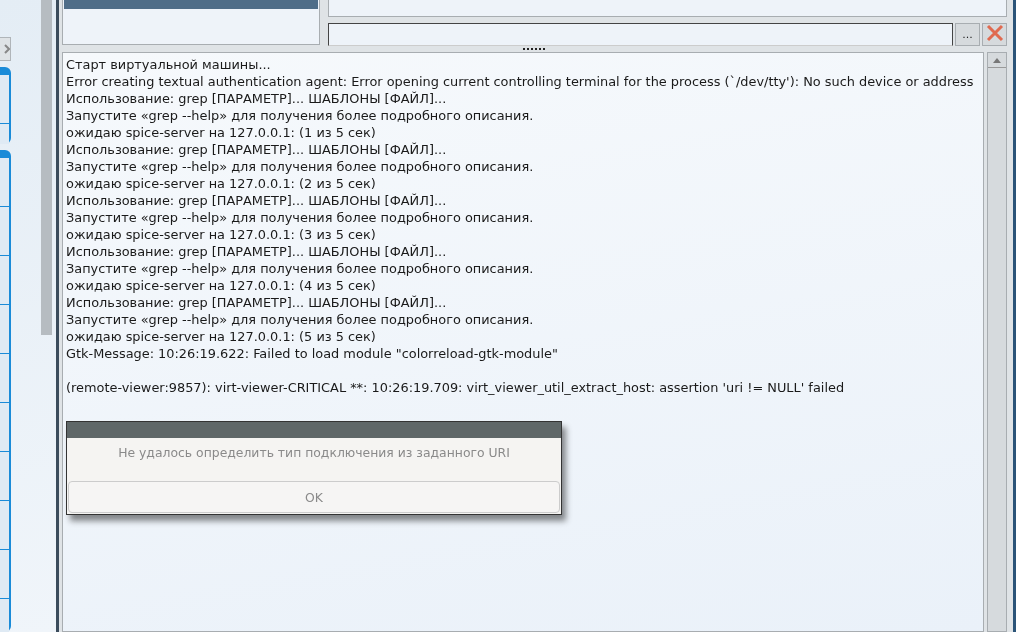 This screenshot has width=1016, height=632. What do you see at coordinates (221, 234) in the screenshot?
I see `log-line: ожидаю spice-server на 127.0.0.1: (3 из 5 сек)` at bounding box center [221, 234].